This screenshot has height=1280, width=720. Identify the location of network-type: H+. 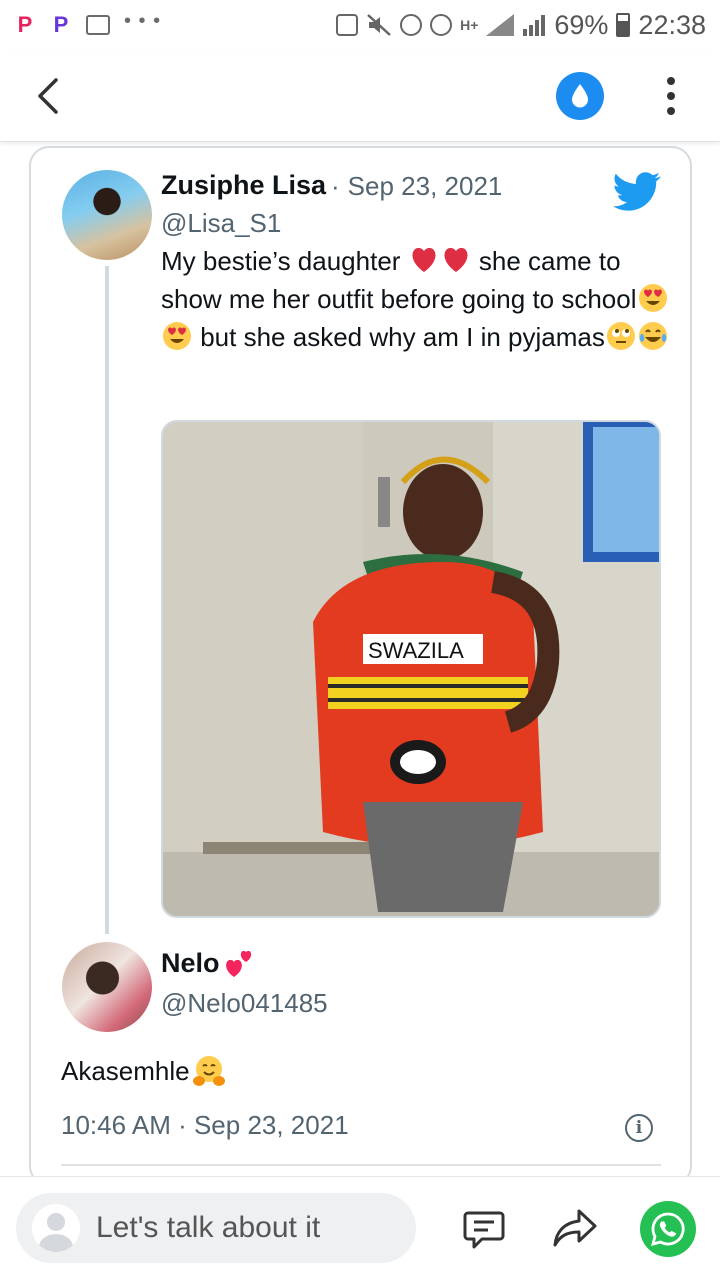
(469, 25).